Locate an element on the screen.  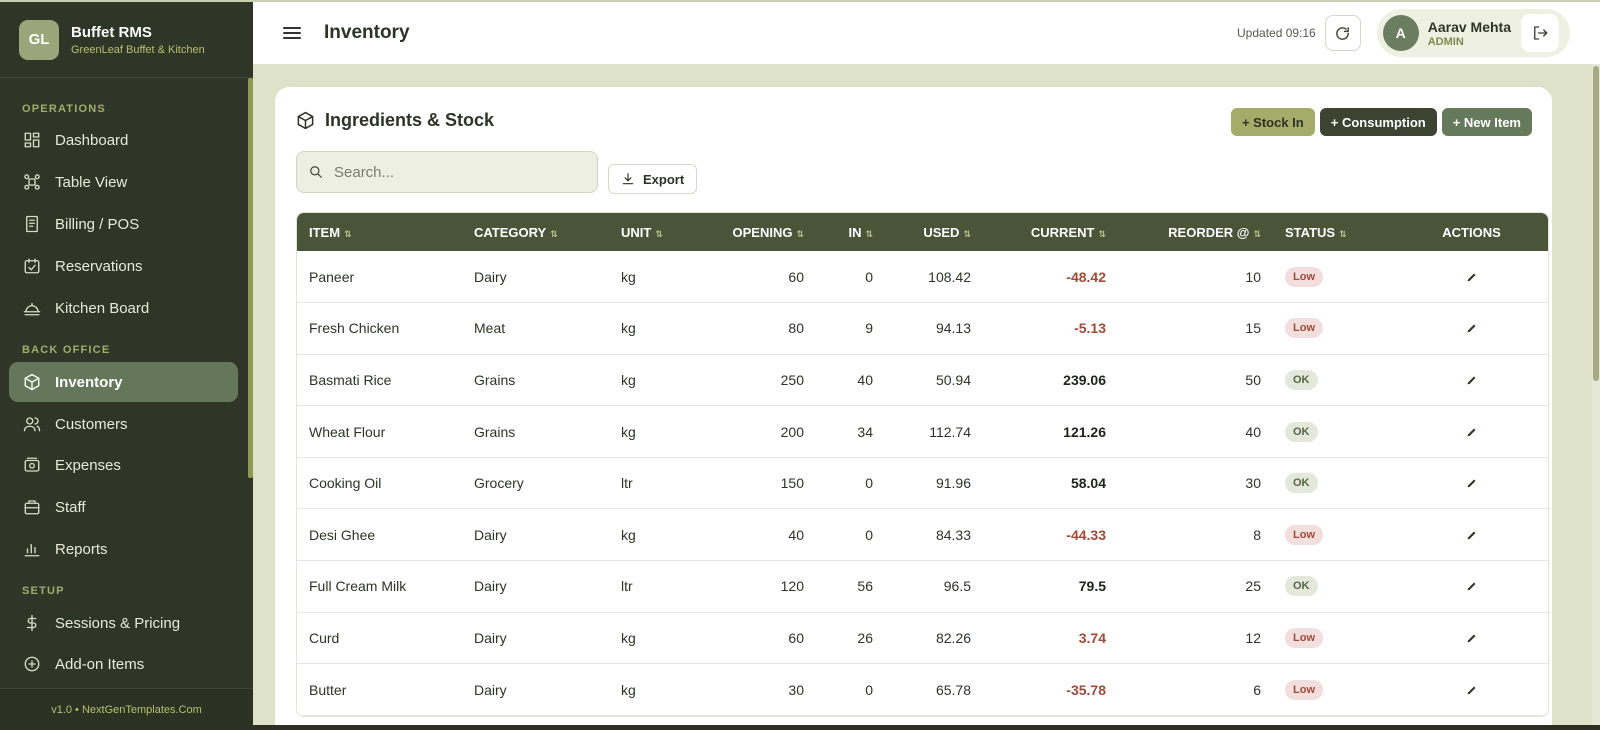
cell-unit: ltr is located at coordinates (656, 483).